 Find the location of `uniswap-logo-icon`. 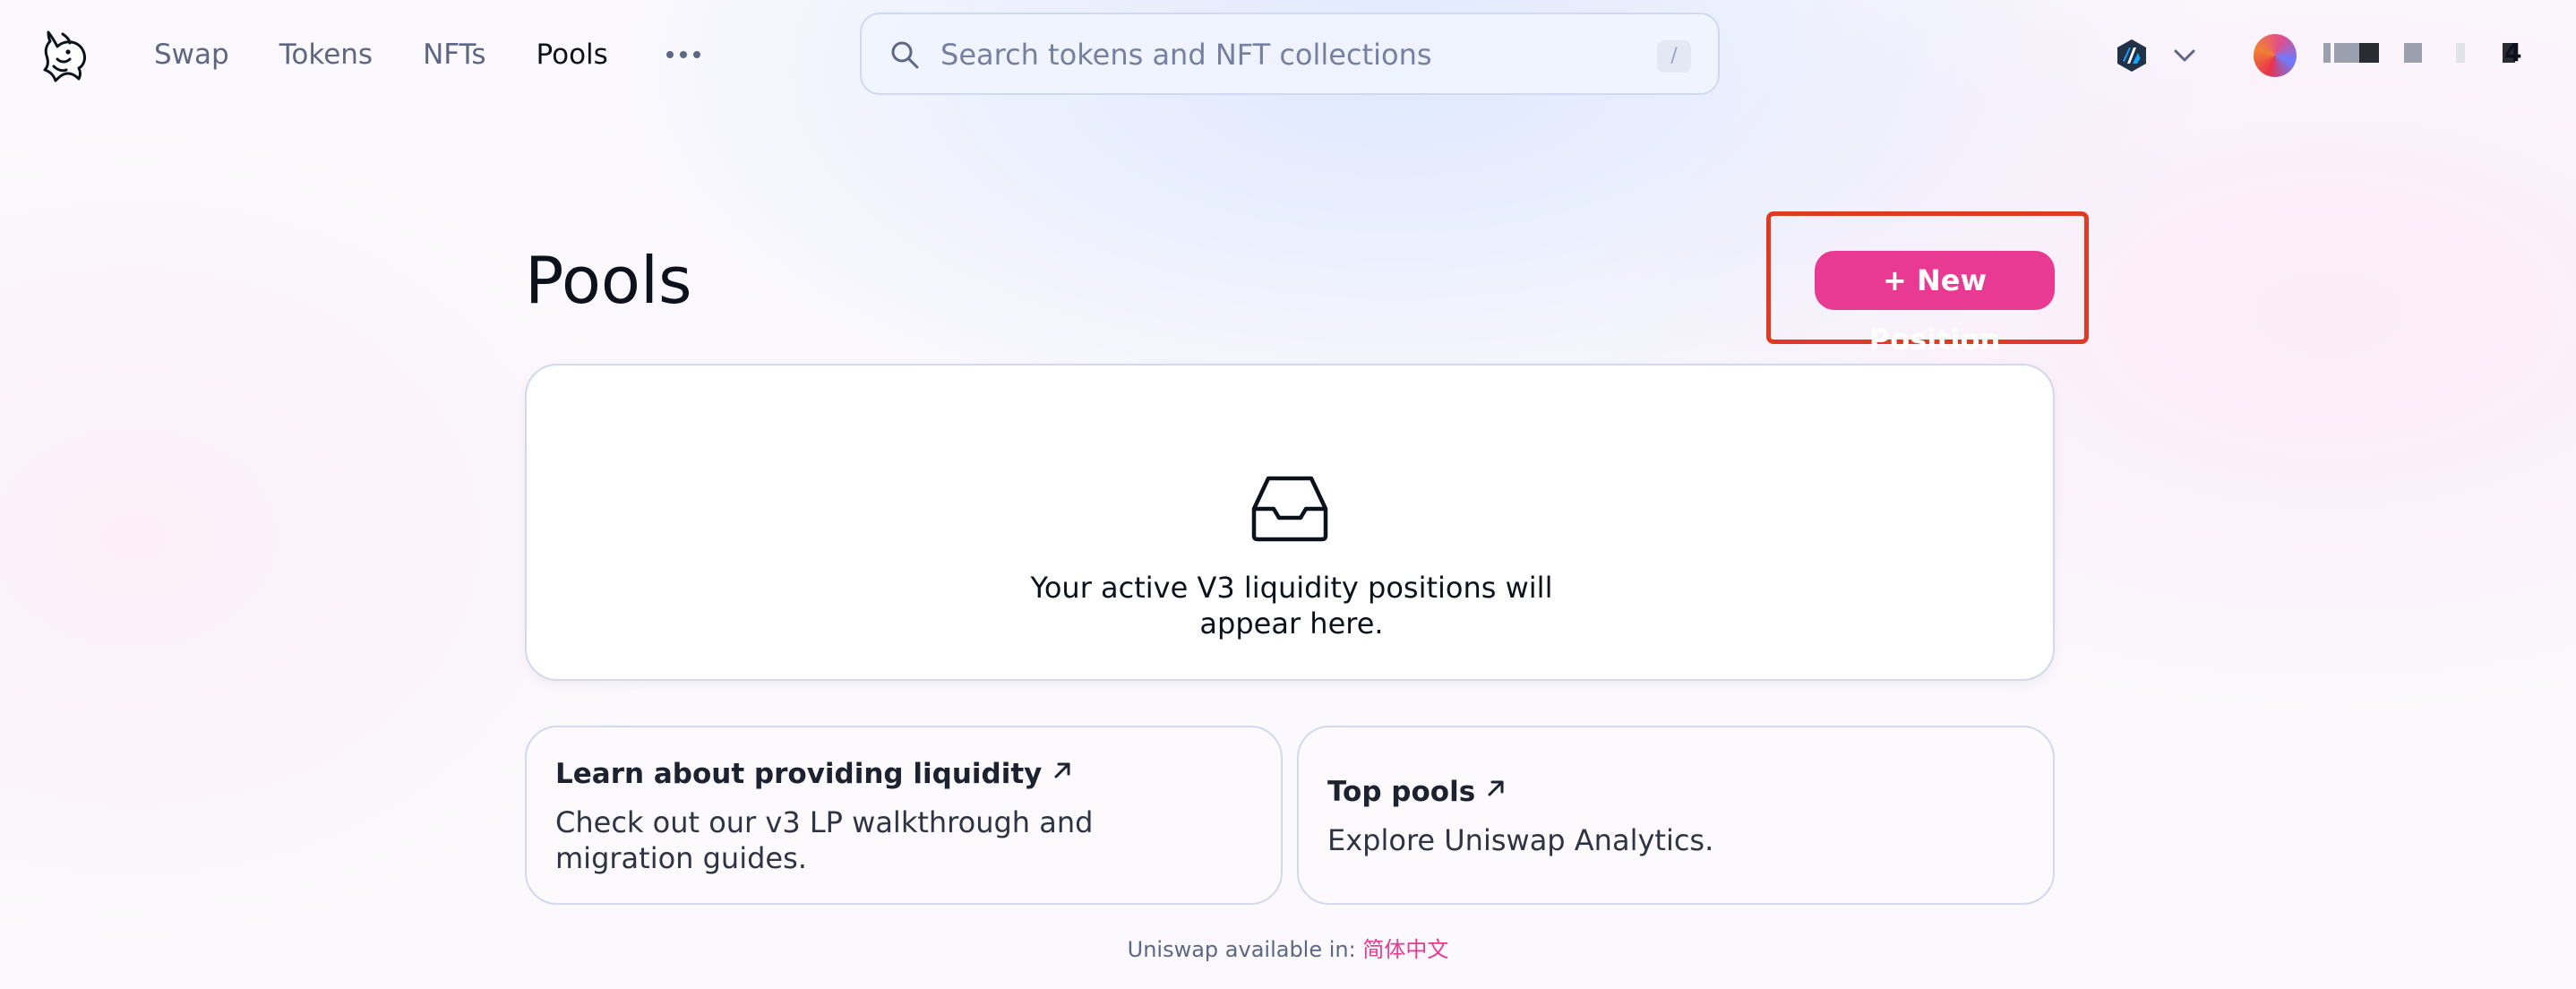

uniswap-logo-icon is located at coordinates (64, 55).